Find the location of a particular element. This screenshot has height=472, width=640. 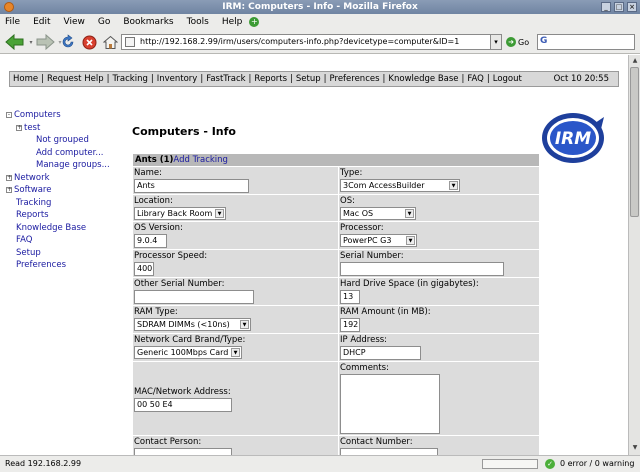

name-input: Ants is located at coordinates (191, 186).